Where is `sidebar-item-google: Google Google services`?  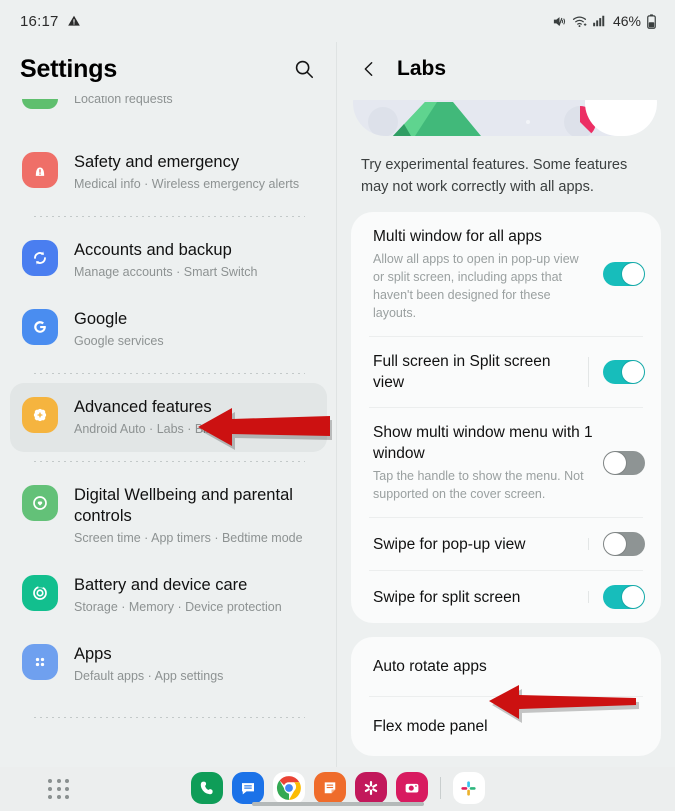 sidebar-item-google: Google Google services is located at coordinates (168, 329).